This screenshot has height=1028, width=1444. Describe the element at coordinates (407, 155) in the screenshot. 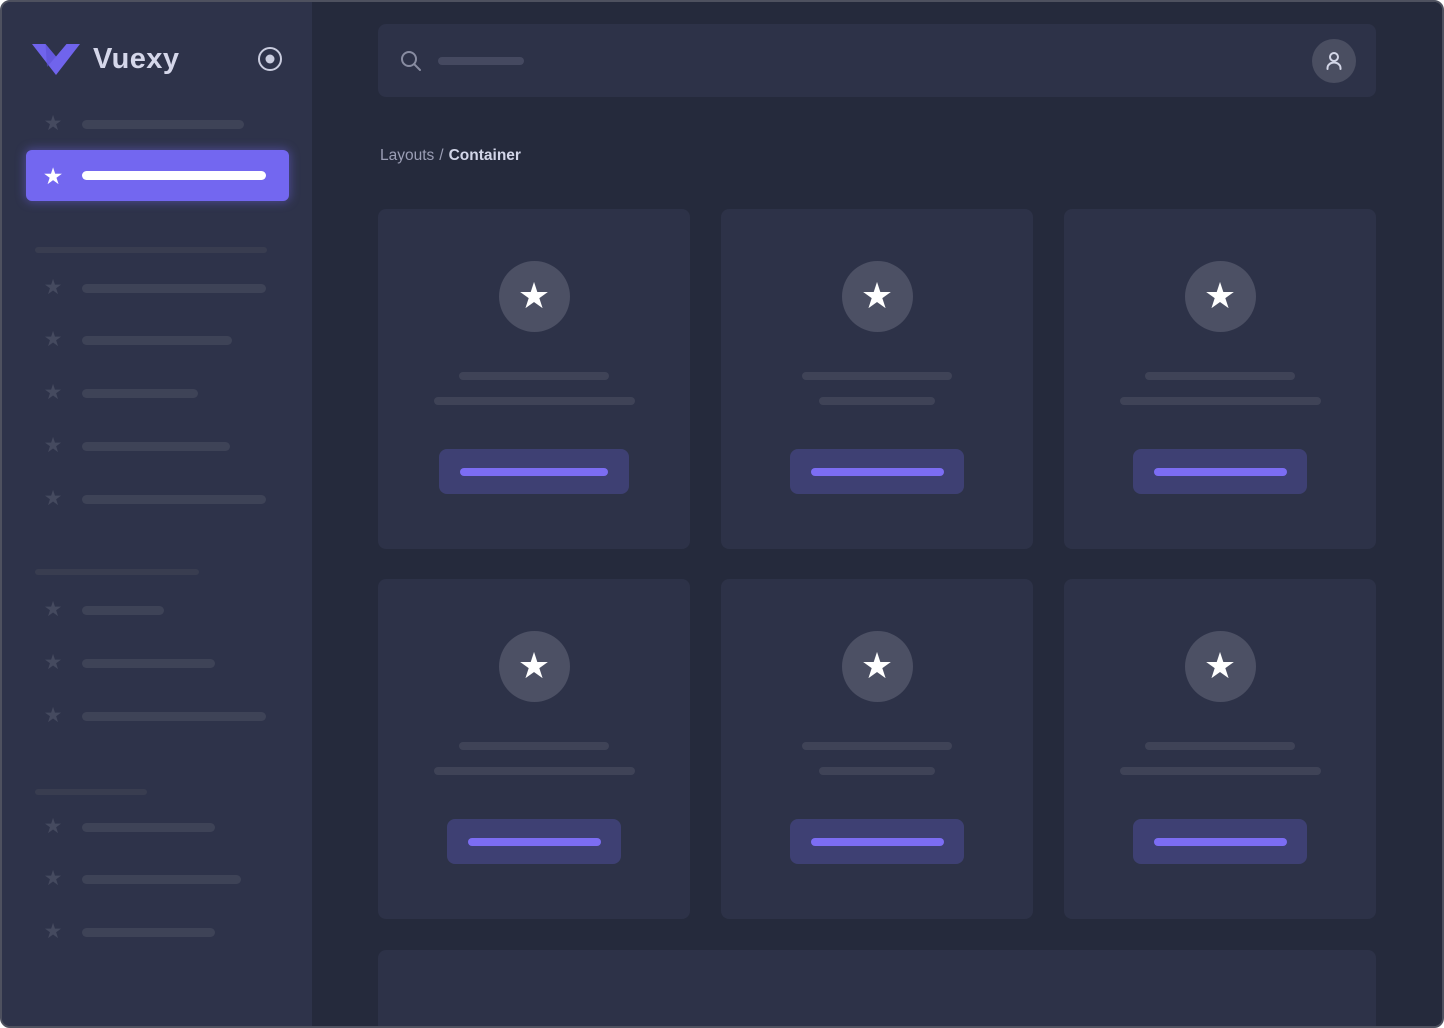

I see `breadcrumb-link-layouts: Layouts` at that location.